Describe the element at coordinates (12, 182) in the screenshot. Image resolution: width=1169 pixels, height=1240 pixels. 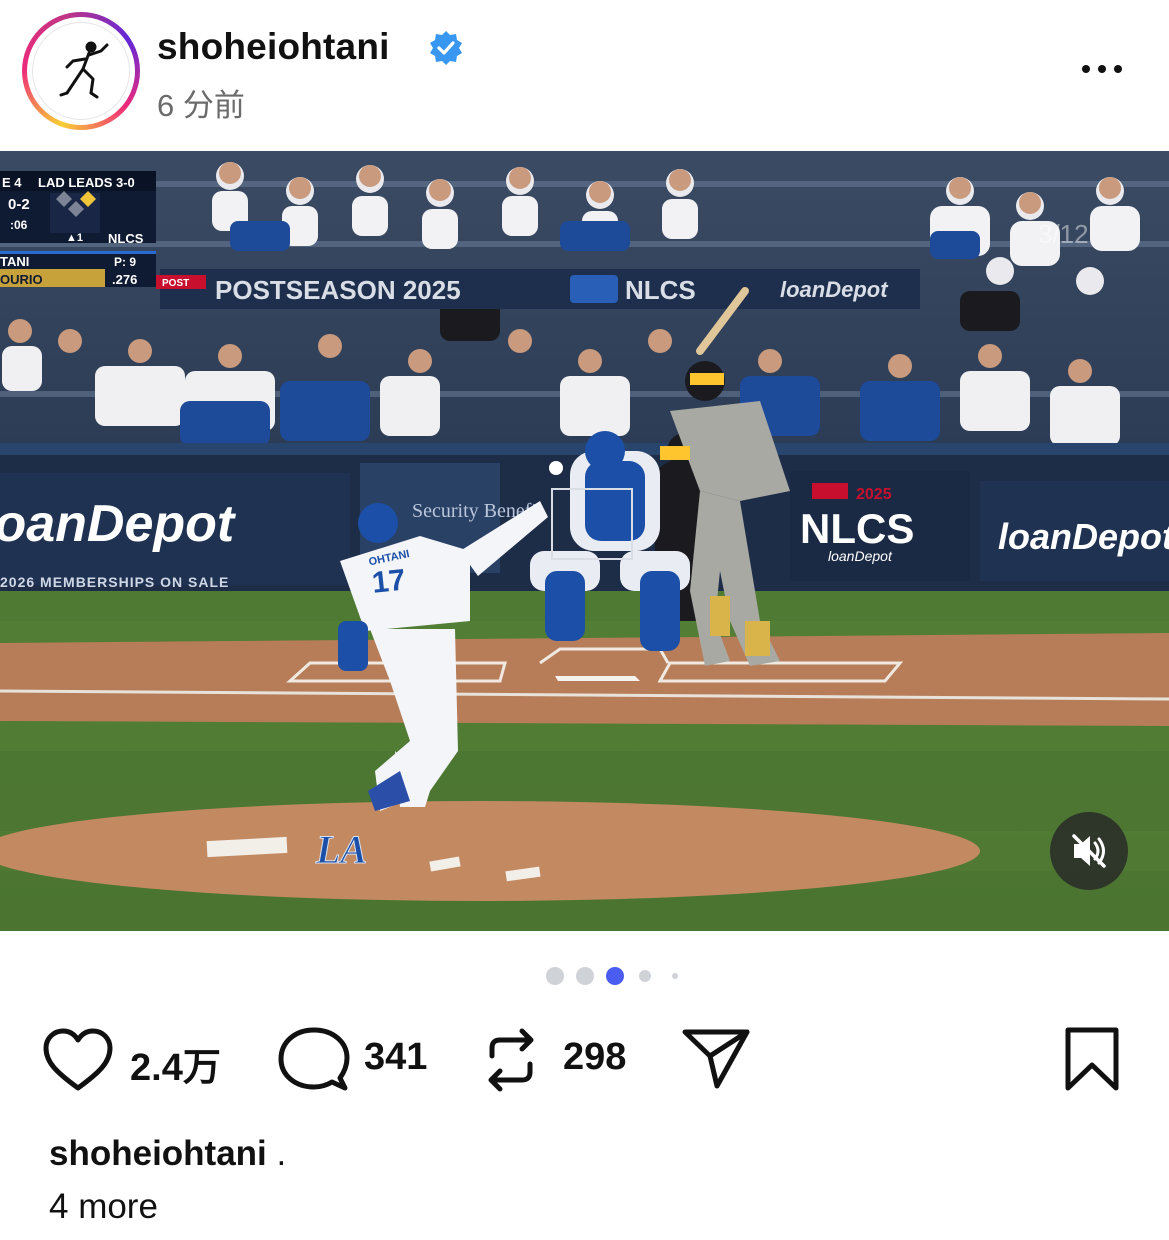
I see `scorebug-game: E 4` at that location.